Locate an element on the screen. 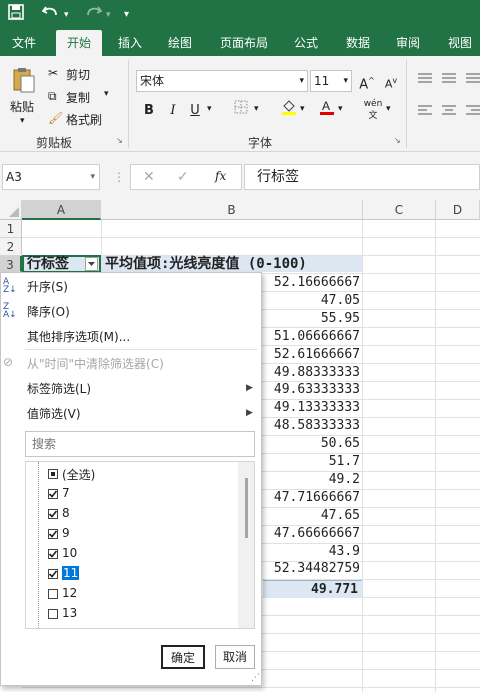 This screenshot has width=480, height=692. pivot-value-cell: 49.2 is located at coordinates (311, 480).